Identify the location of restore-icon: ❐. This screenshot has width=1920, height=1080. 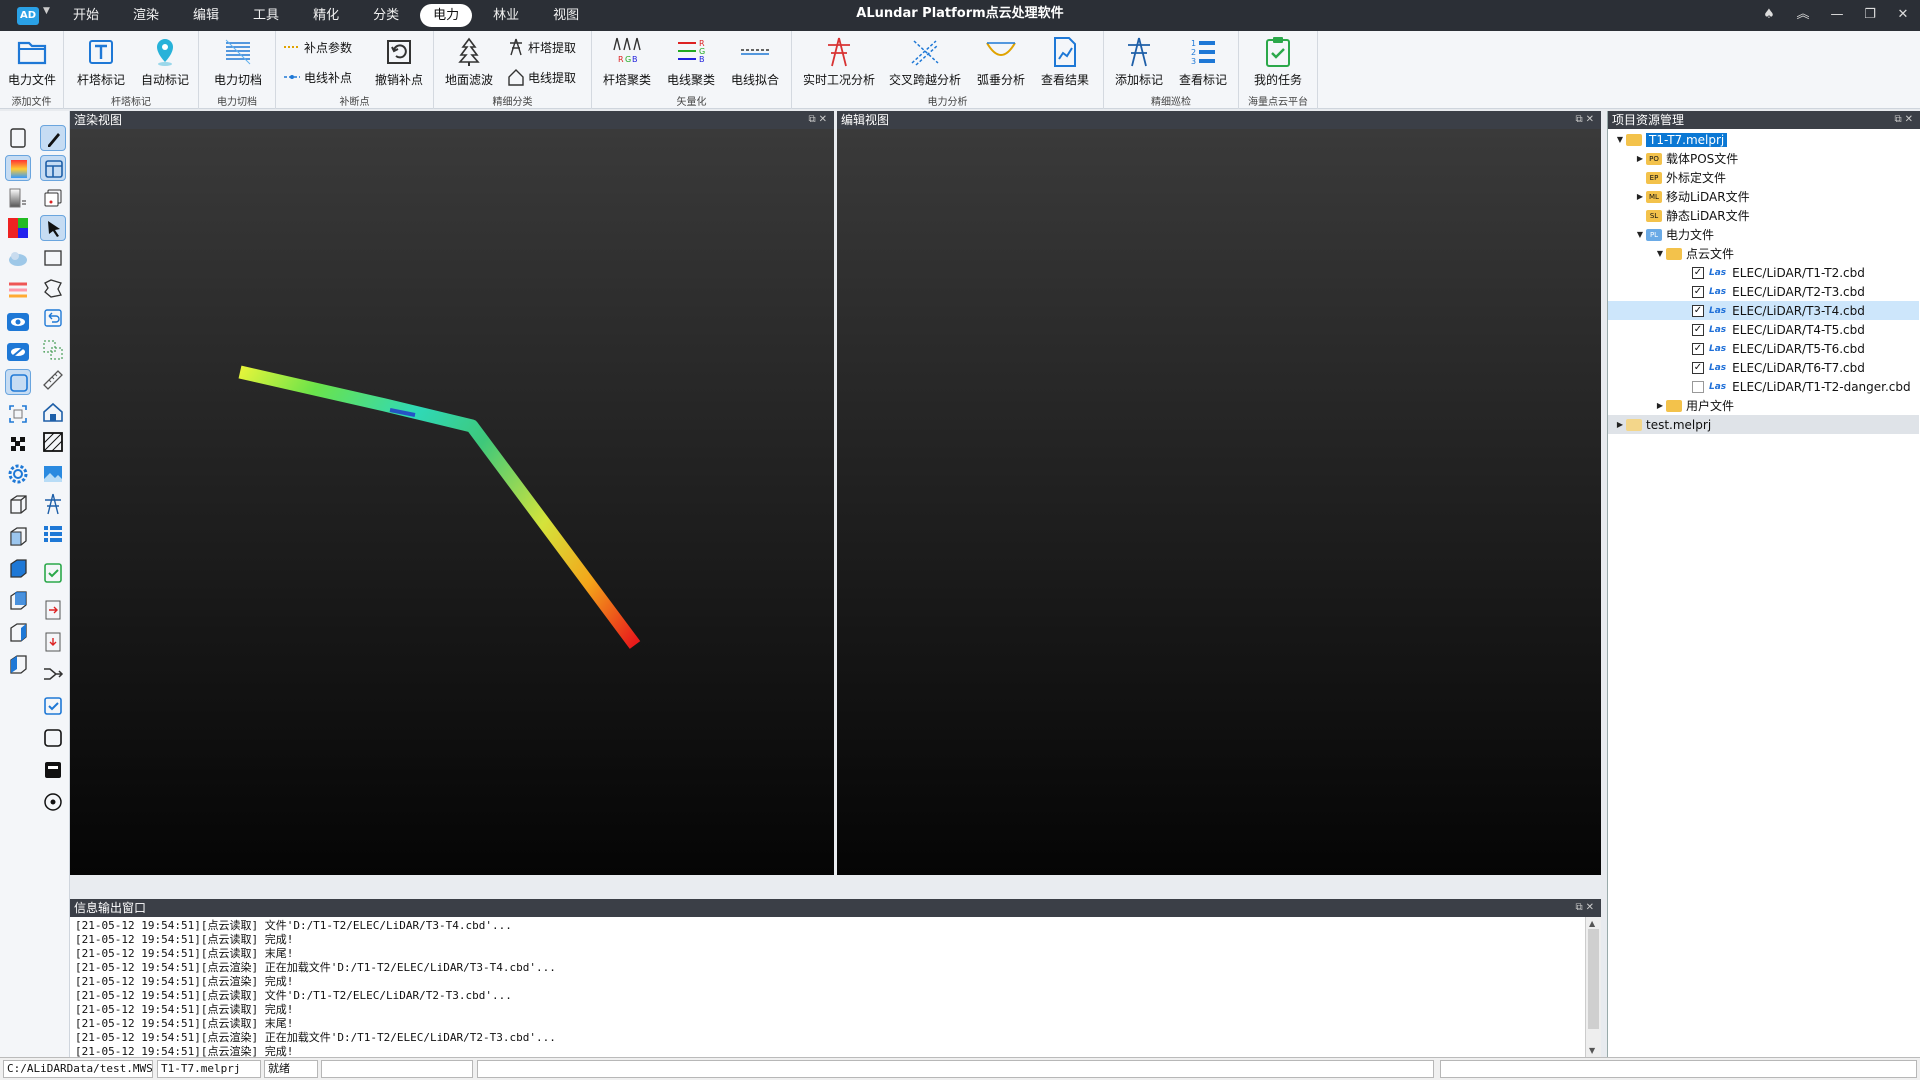
(1870, 15).